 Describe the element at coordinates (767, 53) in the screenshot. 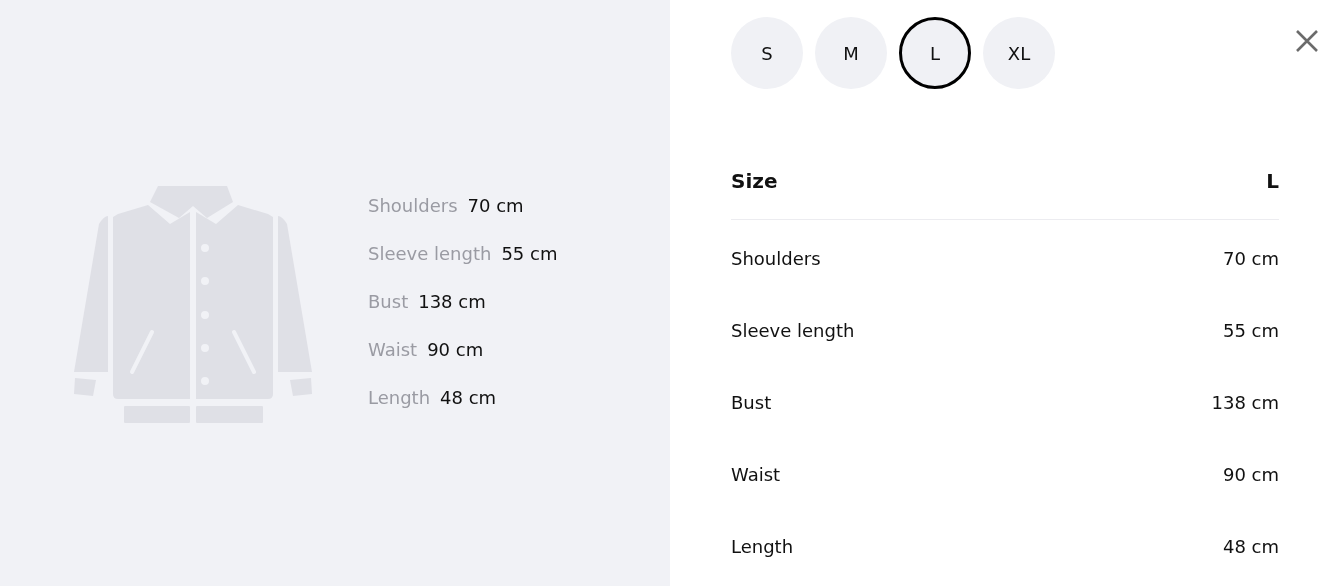

I see `size-button: S` at that location.